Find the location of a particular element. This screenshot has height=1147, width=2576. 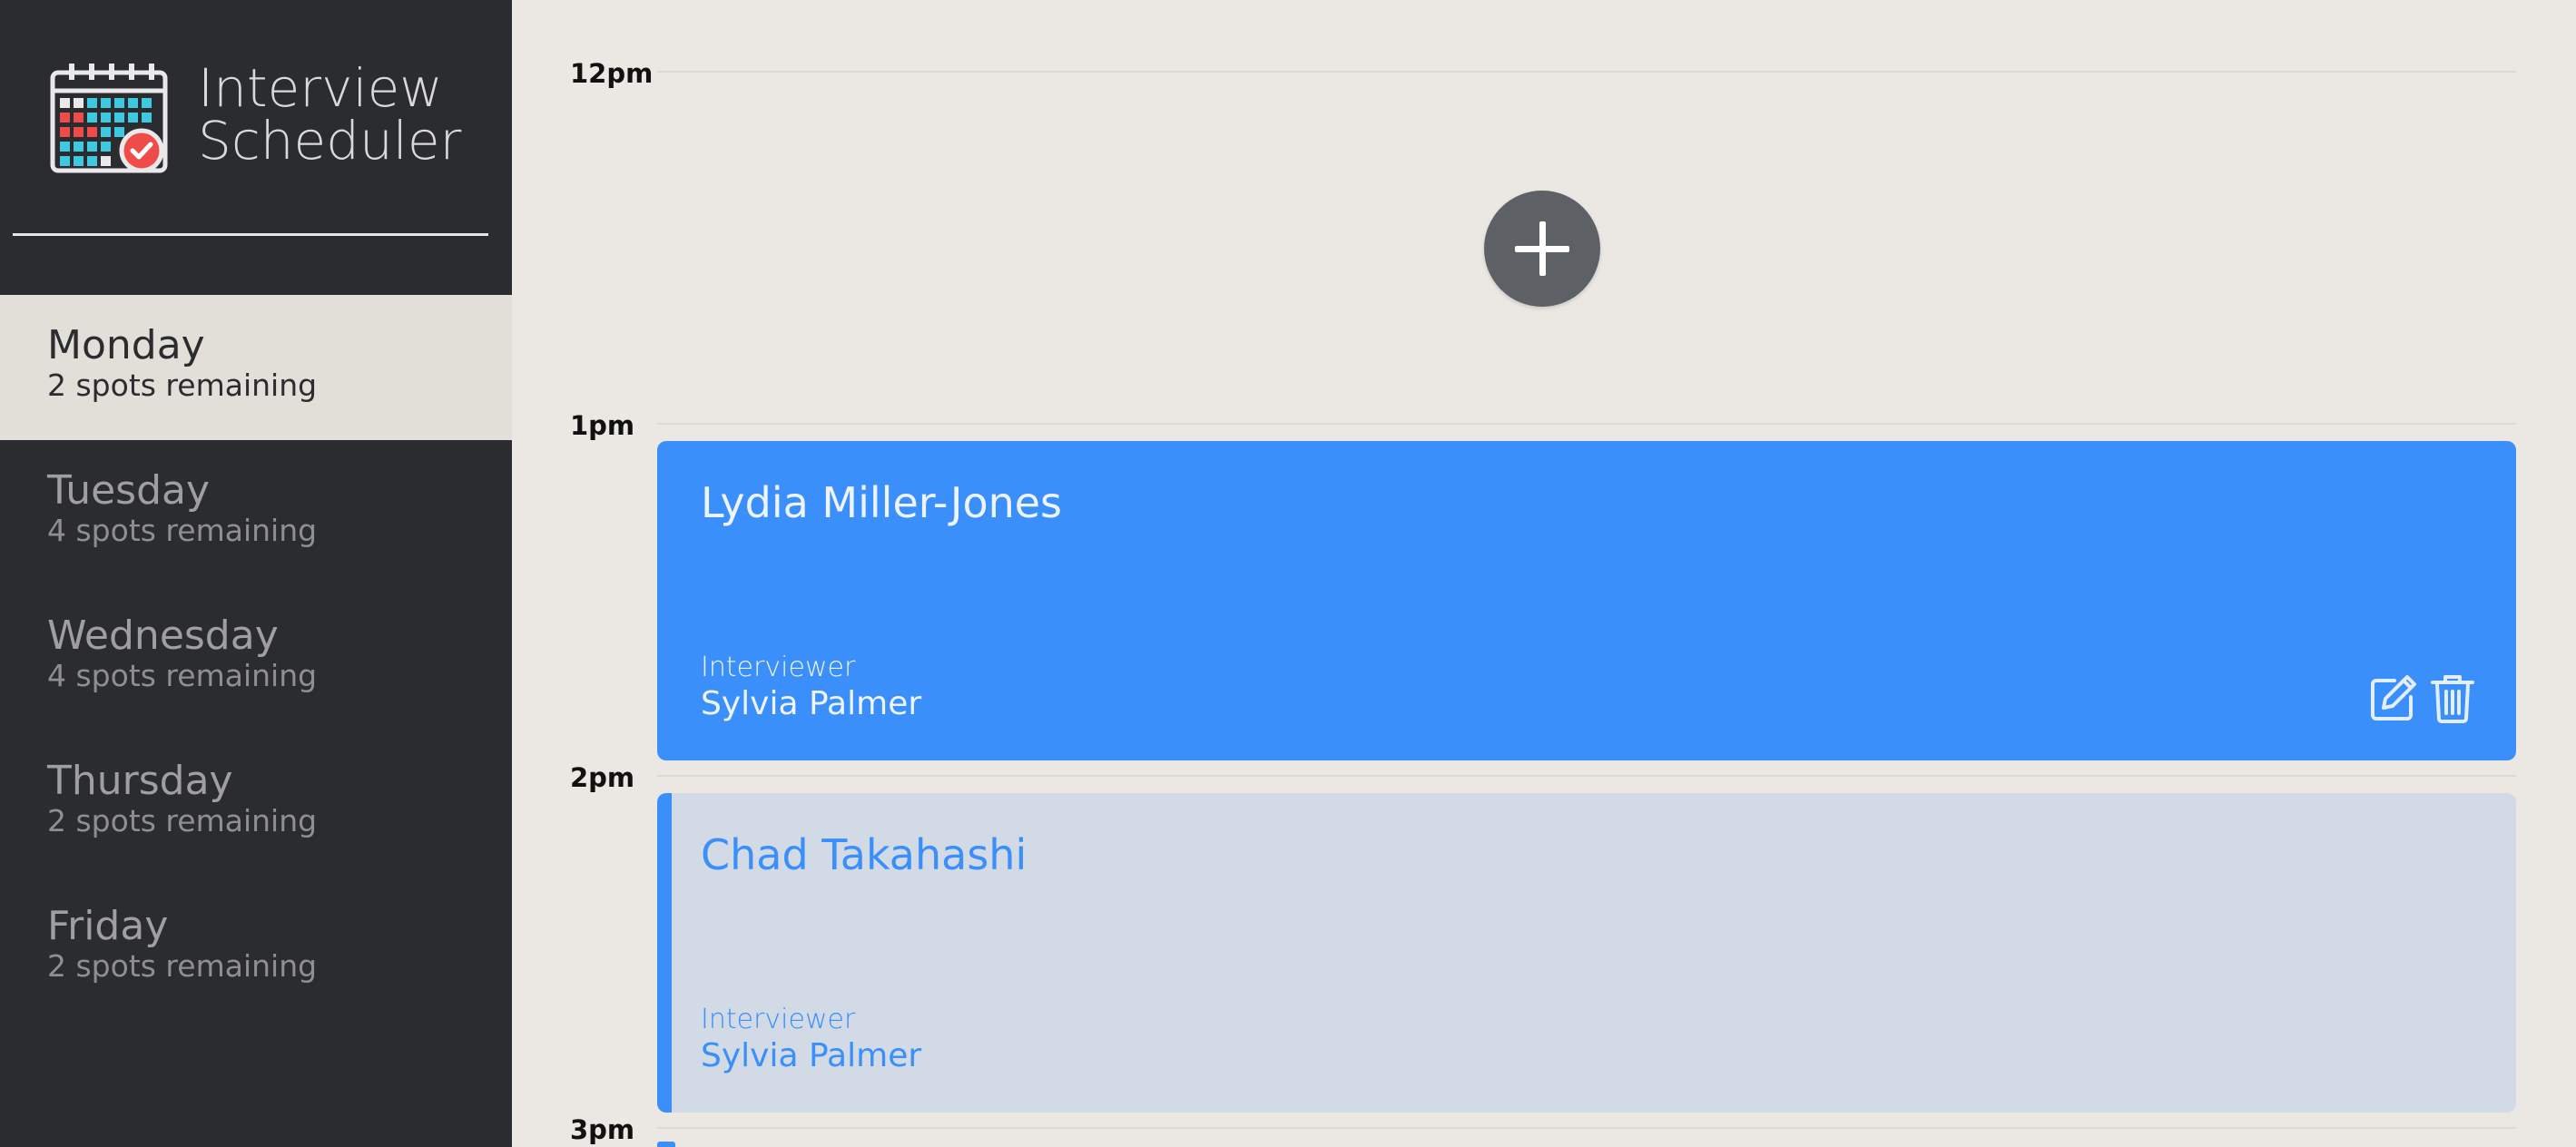

sidebar-item-thursday: Thursday 2 spots remaining is located at coordinates (256, 803).